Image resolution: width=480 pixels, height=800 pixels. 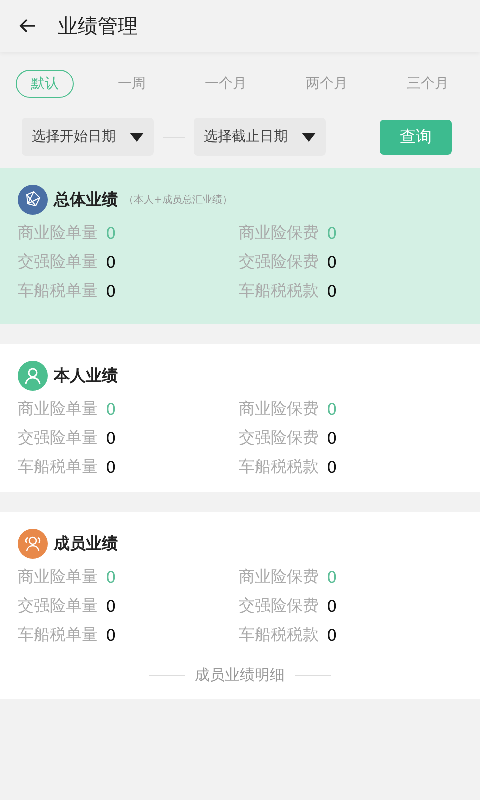 I want to click on detail-link: 成员业绩明细, so click(x=240, y=675).